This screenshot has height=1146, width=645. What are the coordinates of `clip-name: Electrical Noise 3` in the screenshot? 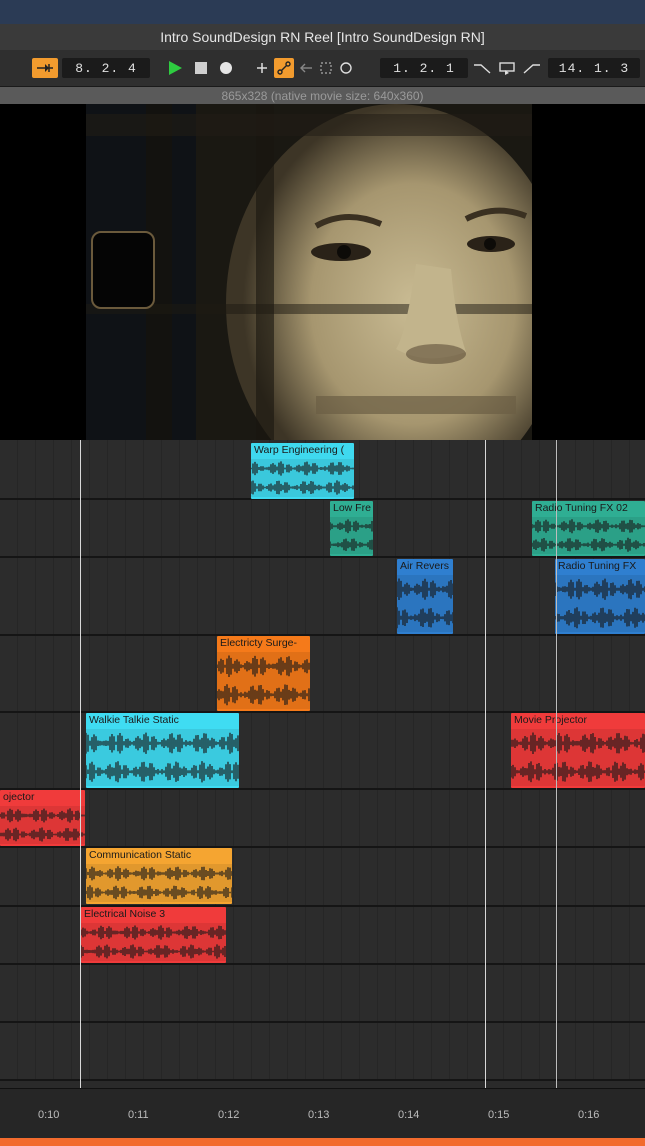 It's located at (125, 914).